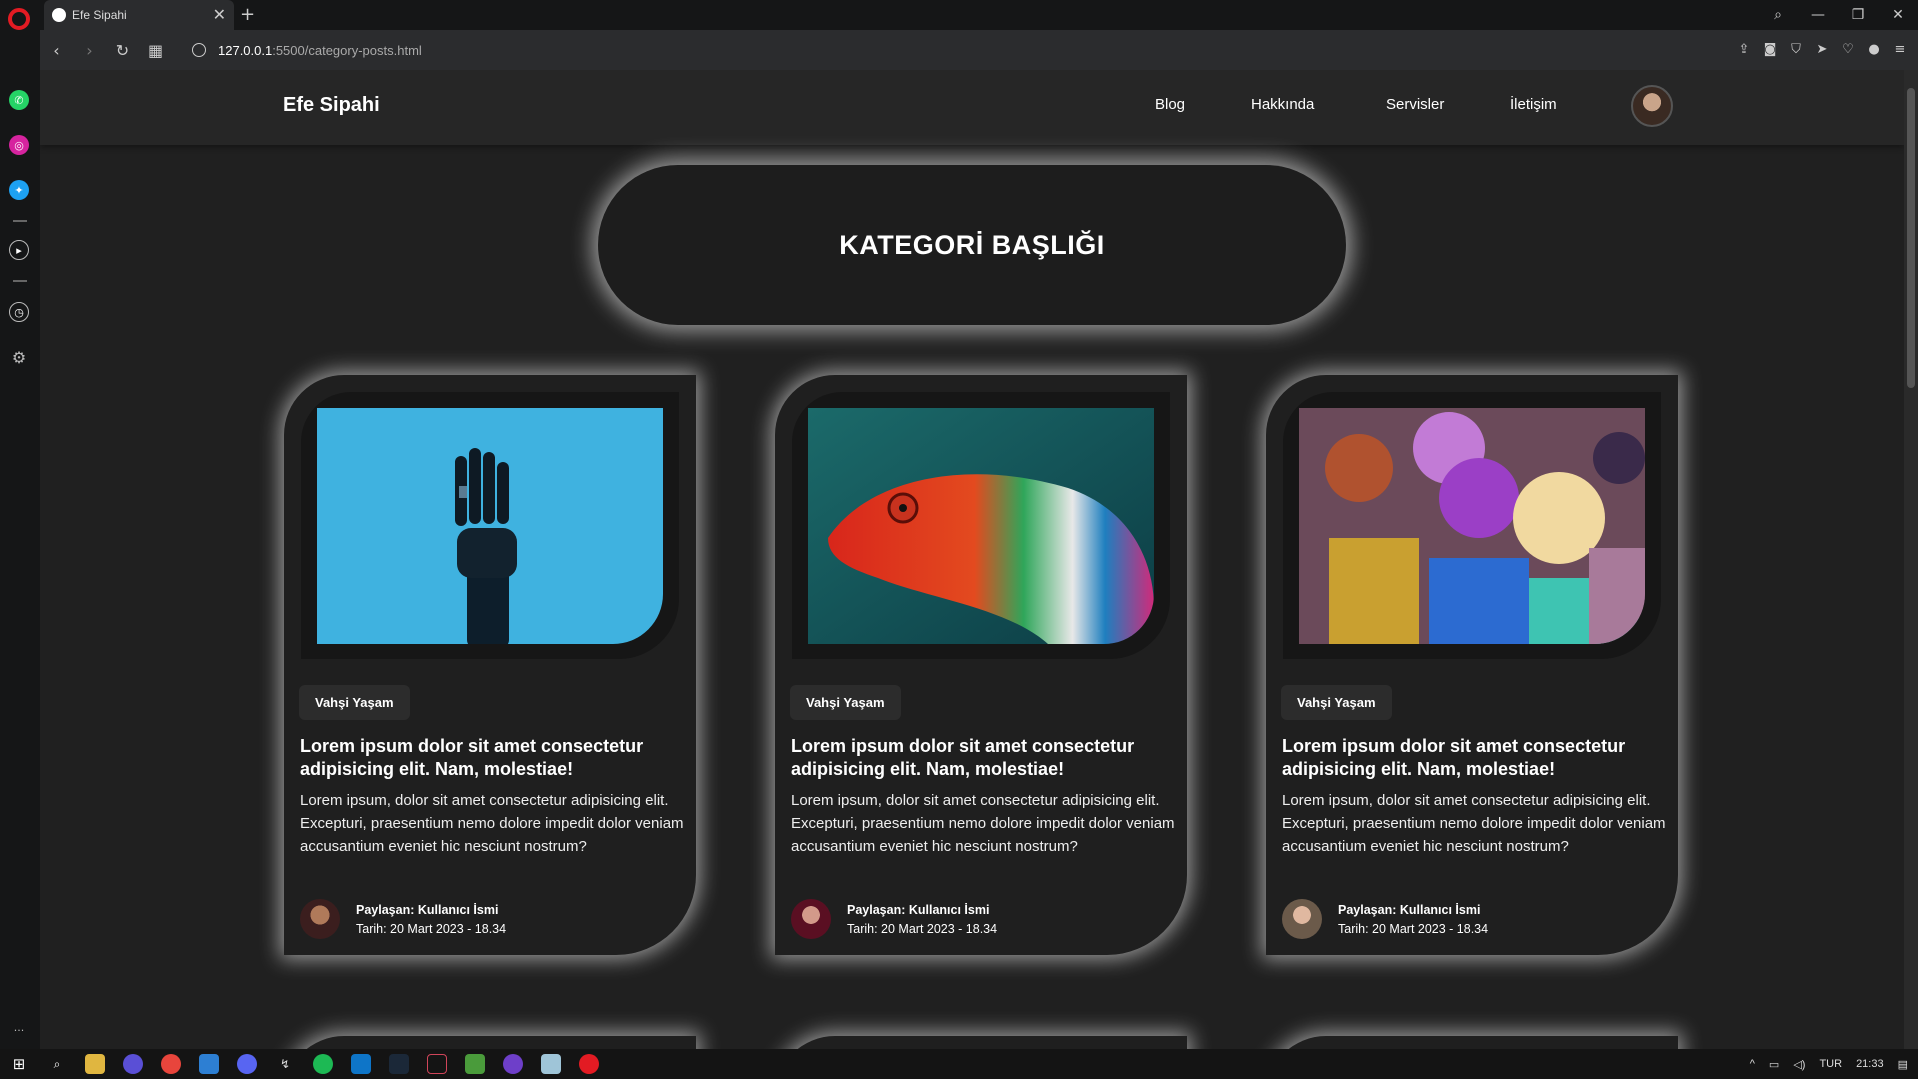  Describe the element at coordinates (1744, 50) in the screenshot. I see `share-icon: ⇪` at that location.